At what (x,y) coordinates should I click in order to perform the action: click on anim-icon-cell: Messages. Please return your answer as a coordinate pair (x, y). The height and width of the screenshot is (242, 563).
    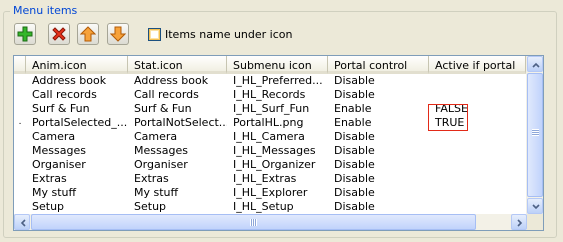
    Looking at the image, I should click on (77, 151).